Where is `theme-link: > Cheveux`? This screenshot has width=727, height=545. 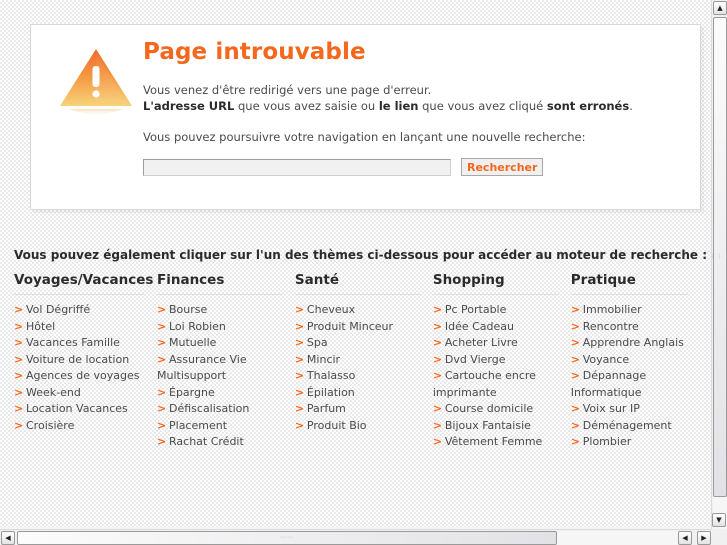
theme-link: > Cheveux is located at coordinates (364, 310).